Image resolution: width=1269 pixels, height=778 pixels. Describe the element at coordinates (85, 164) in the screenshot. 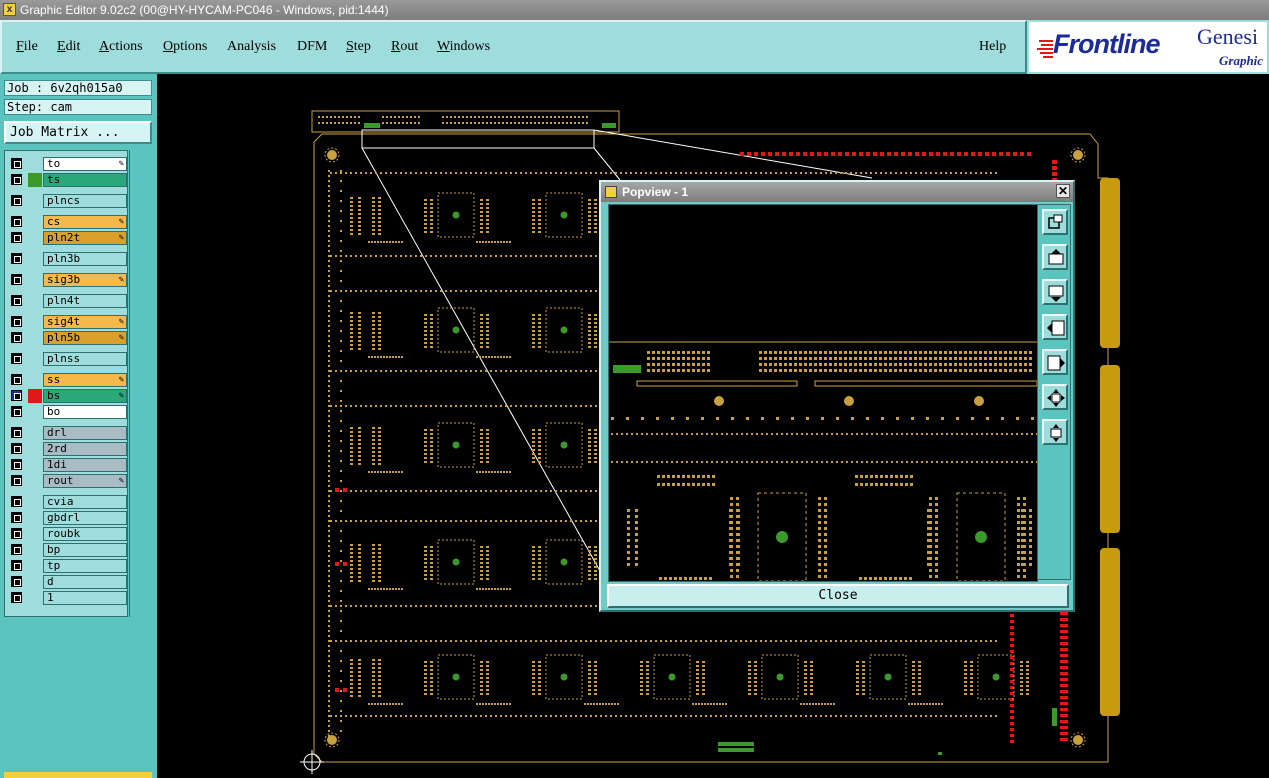

I see `layer-name: to ✎` at that location.